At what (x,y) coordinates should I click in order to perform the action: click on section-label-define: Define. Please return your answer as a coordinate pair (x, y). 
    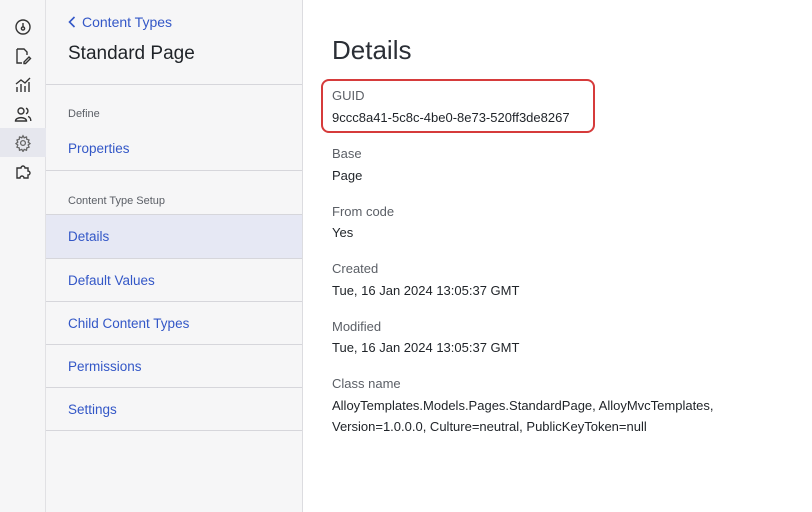
    Looking at the image, I should click on (84, 114).